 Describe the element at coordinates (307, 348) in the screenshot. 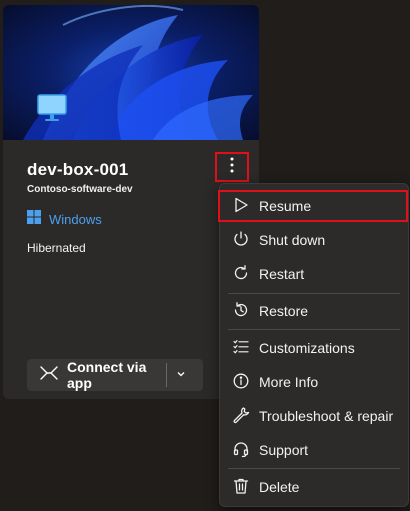

I see `menu-item-label: Customizations` at that location.